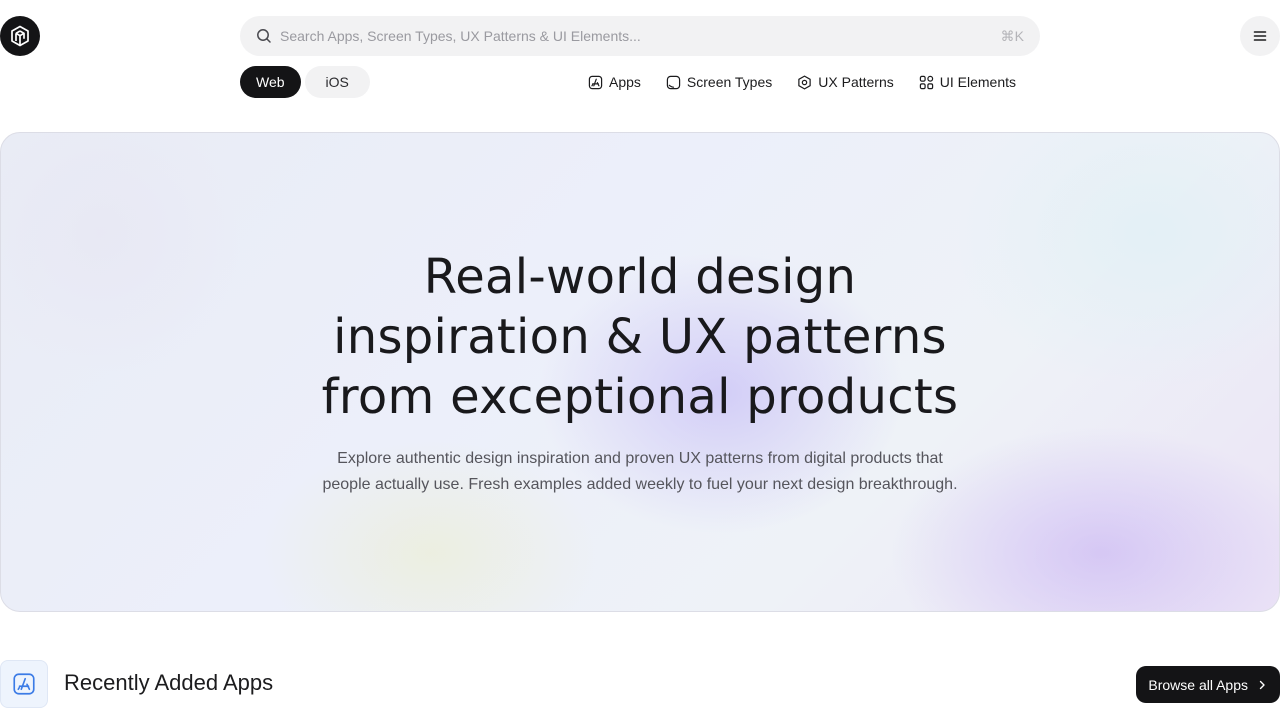 The width and height of the screenshot is (1280, 720). I want to click on nav-item-screen-types: Screen Types, so click(719, 82).